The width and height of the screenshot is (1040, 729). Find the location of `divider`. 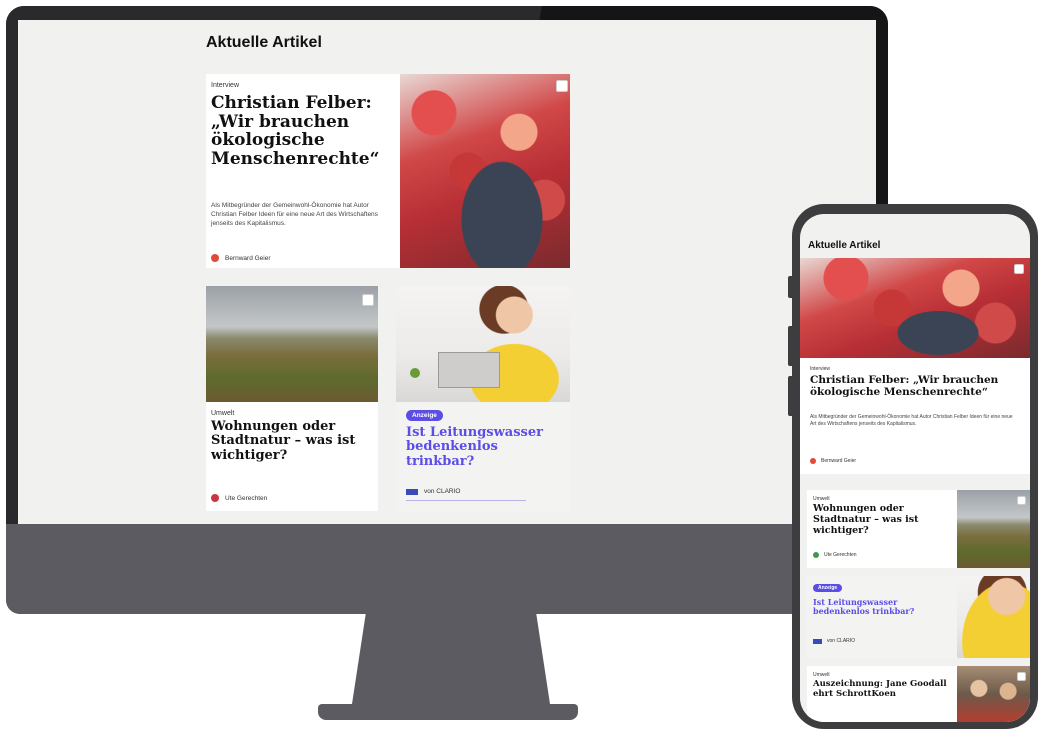

divider is located at coordinates (466, 500).